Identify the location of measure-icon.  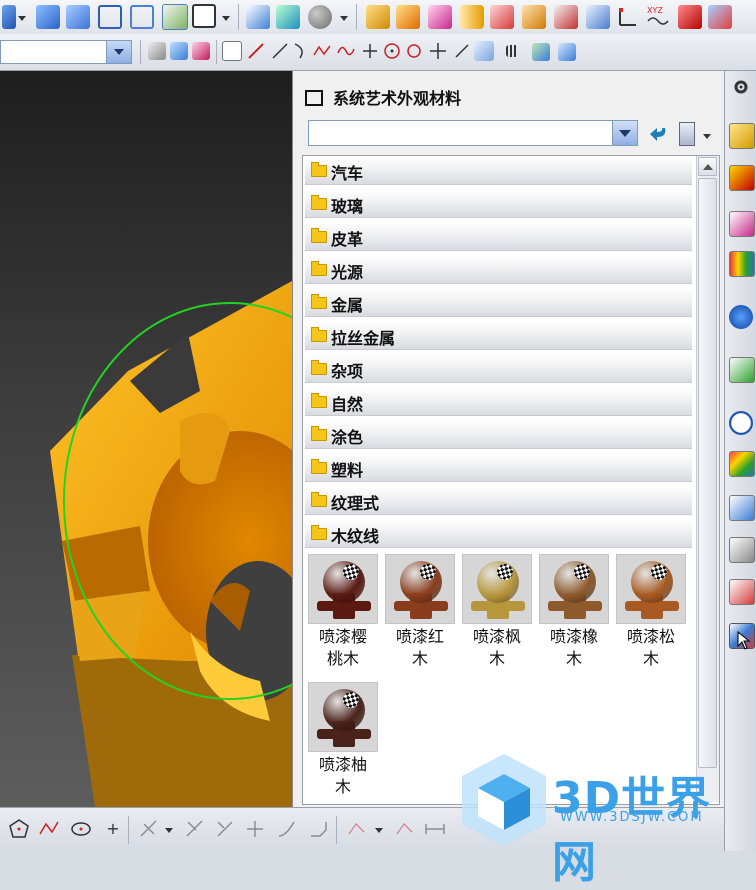
(484, 51).